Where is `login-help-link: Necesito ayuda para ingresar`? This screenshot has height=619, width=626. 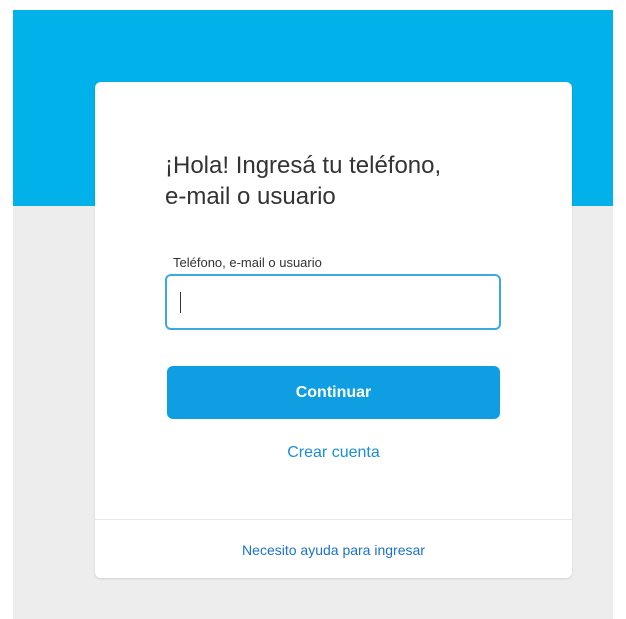
login-help-link: Necesito ayuda para ingresar is located at coordinates (333, 550).